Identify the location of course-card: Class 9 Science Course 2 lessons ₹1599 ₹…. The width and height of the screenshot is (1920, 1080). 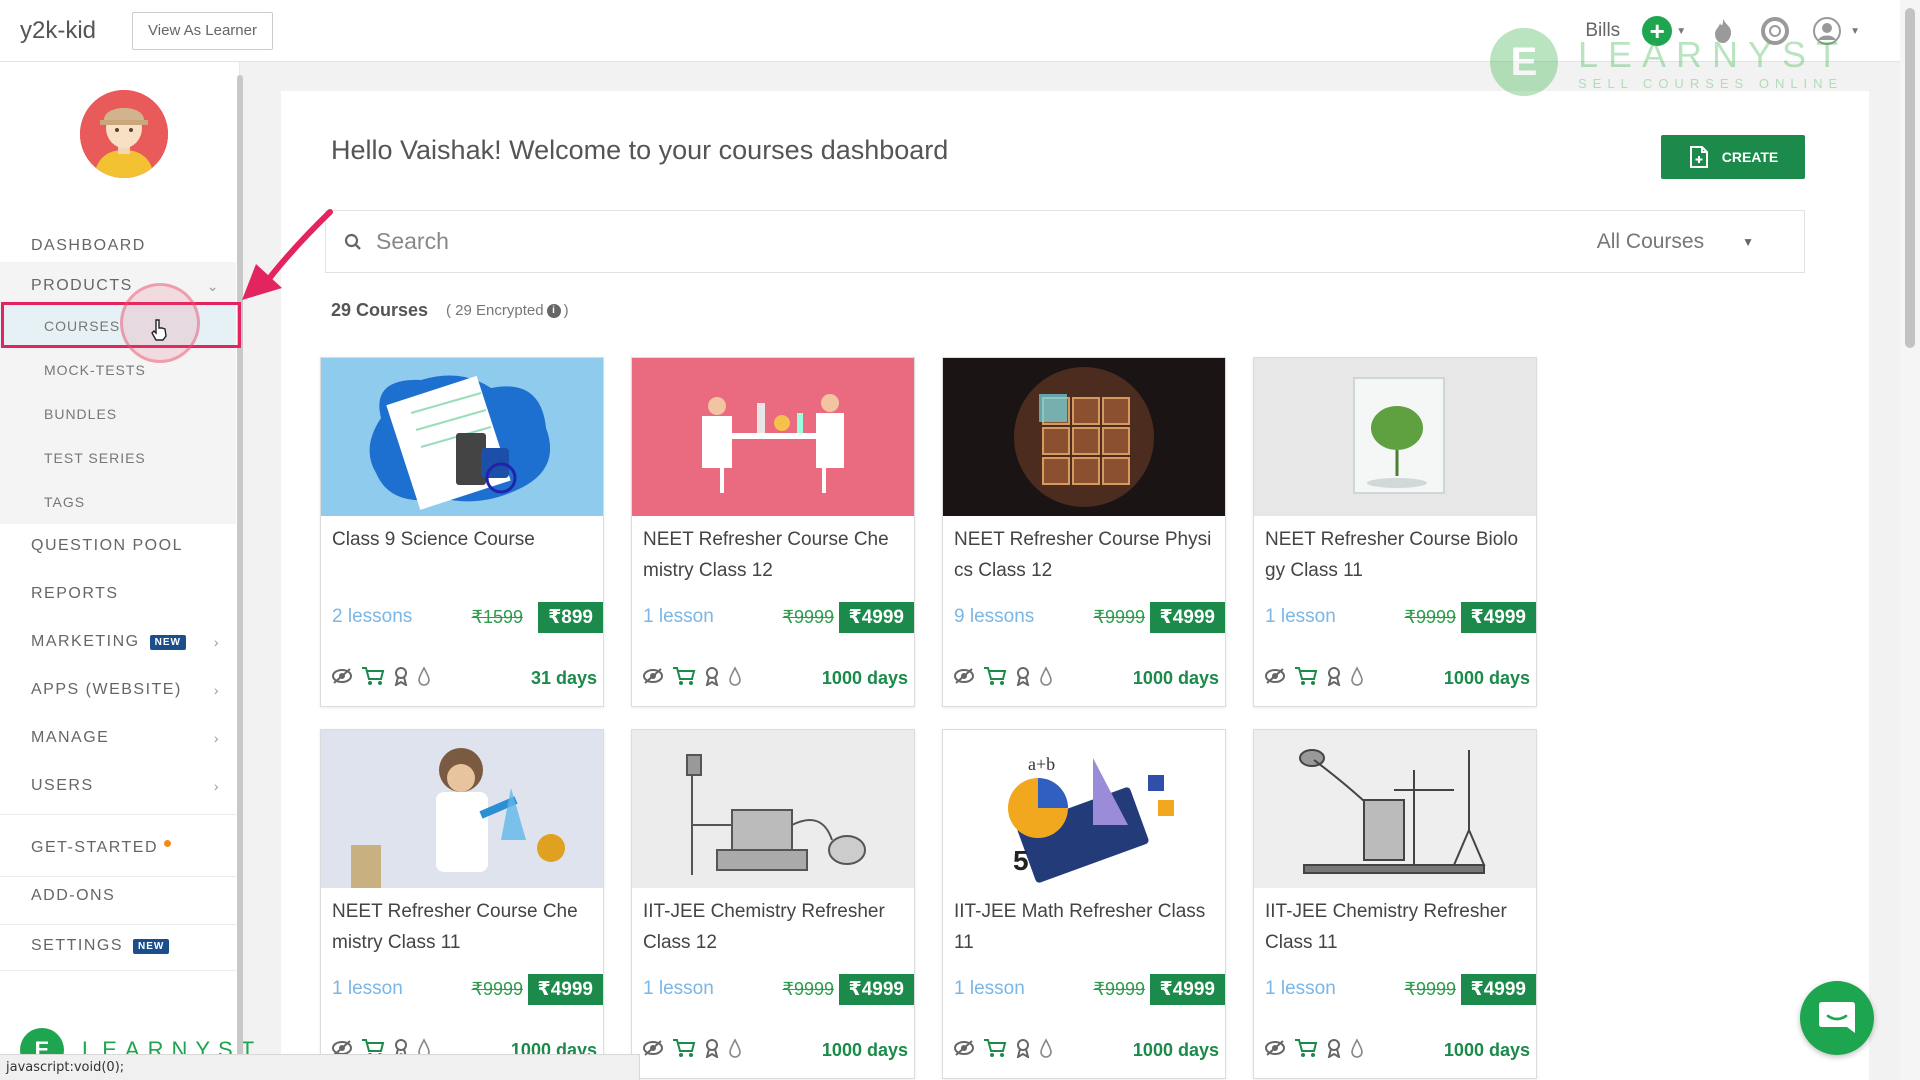
(462, 532).